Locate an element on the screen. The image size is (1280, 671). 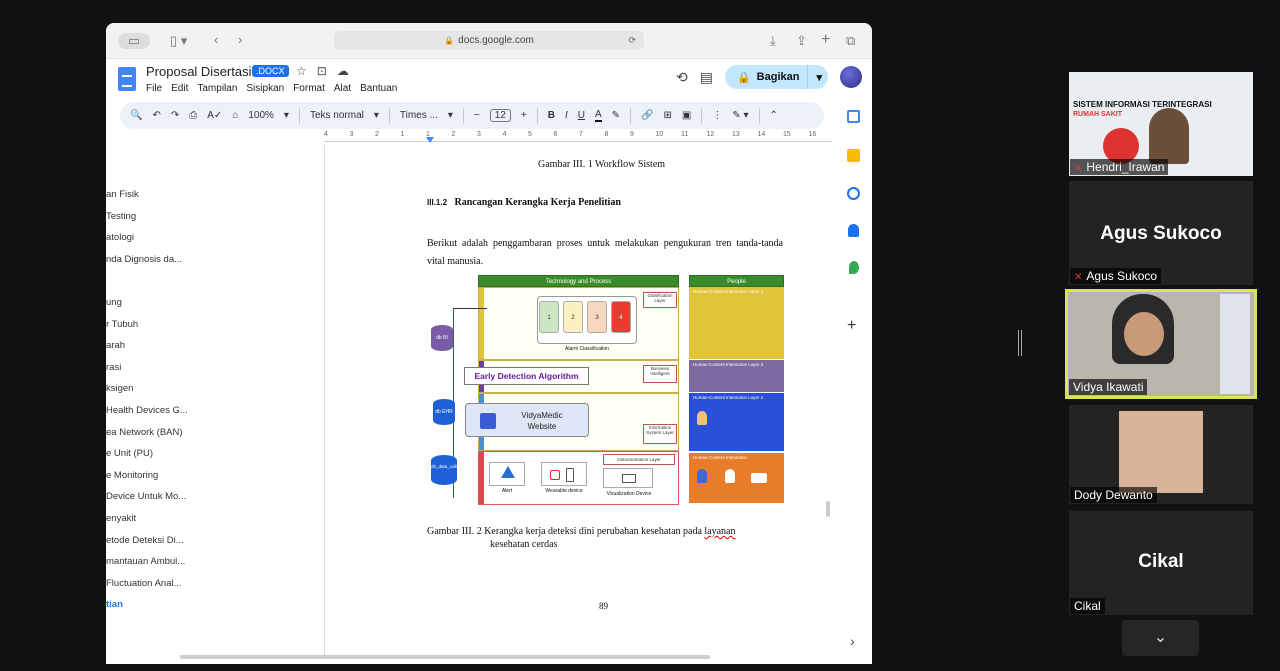
address-bar: 🔒 docs.google.com ⟳ is located at coordinates (489, 40).